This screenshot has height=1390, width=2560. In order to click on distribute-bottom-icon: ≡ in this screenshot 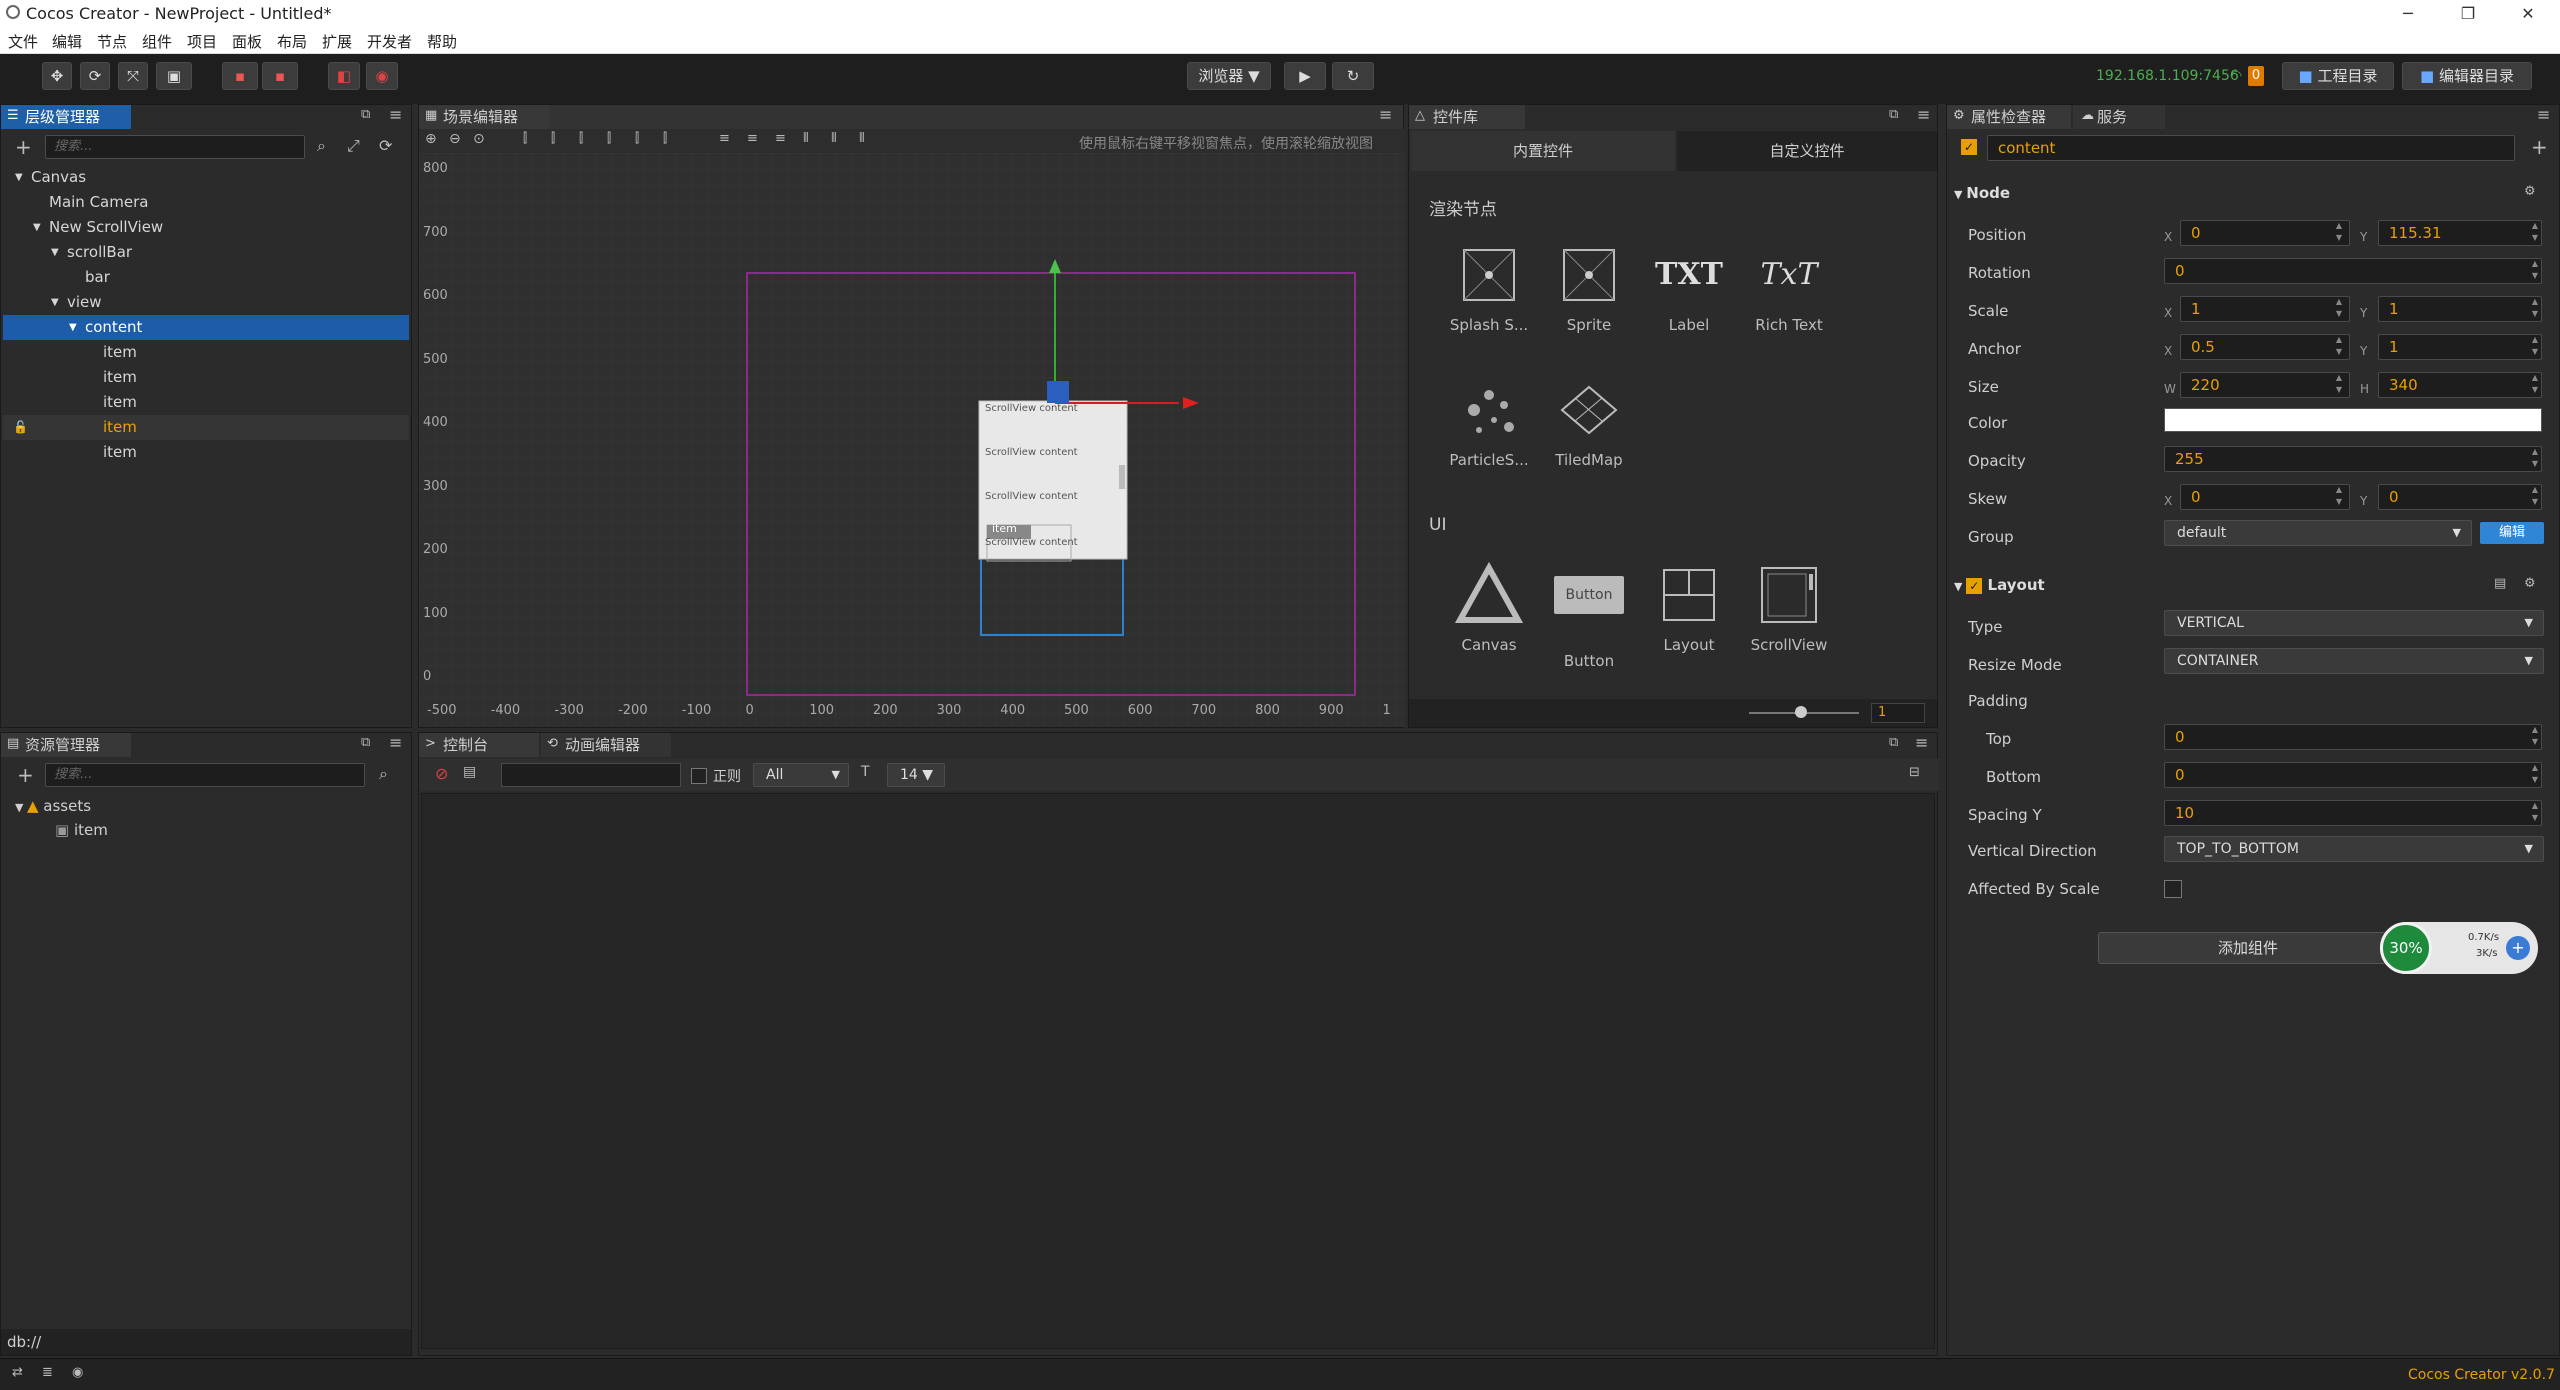, I will do `click(780, 138)`.